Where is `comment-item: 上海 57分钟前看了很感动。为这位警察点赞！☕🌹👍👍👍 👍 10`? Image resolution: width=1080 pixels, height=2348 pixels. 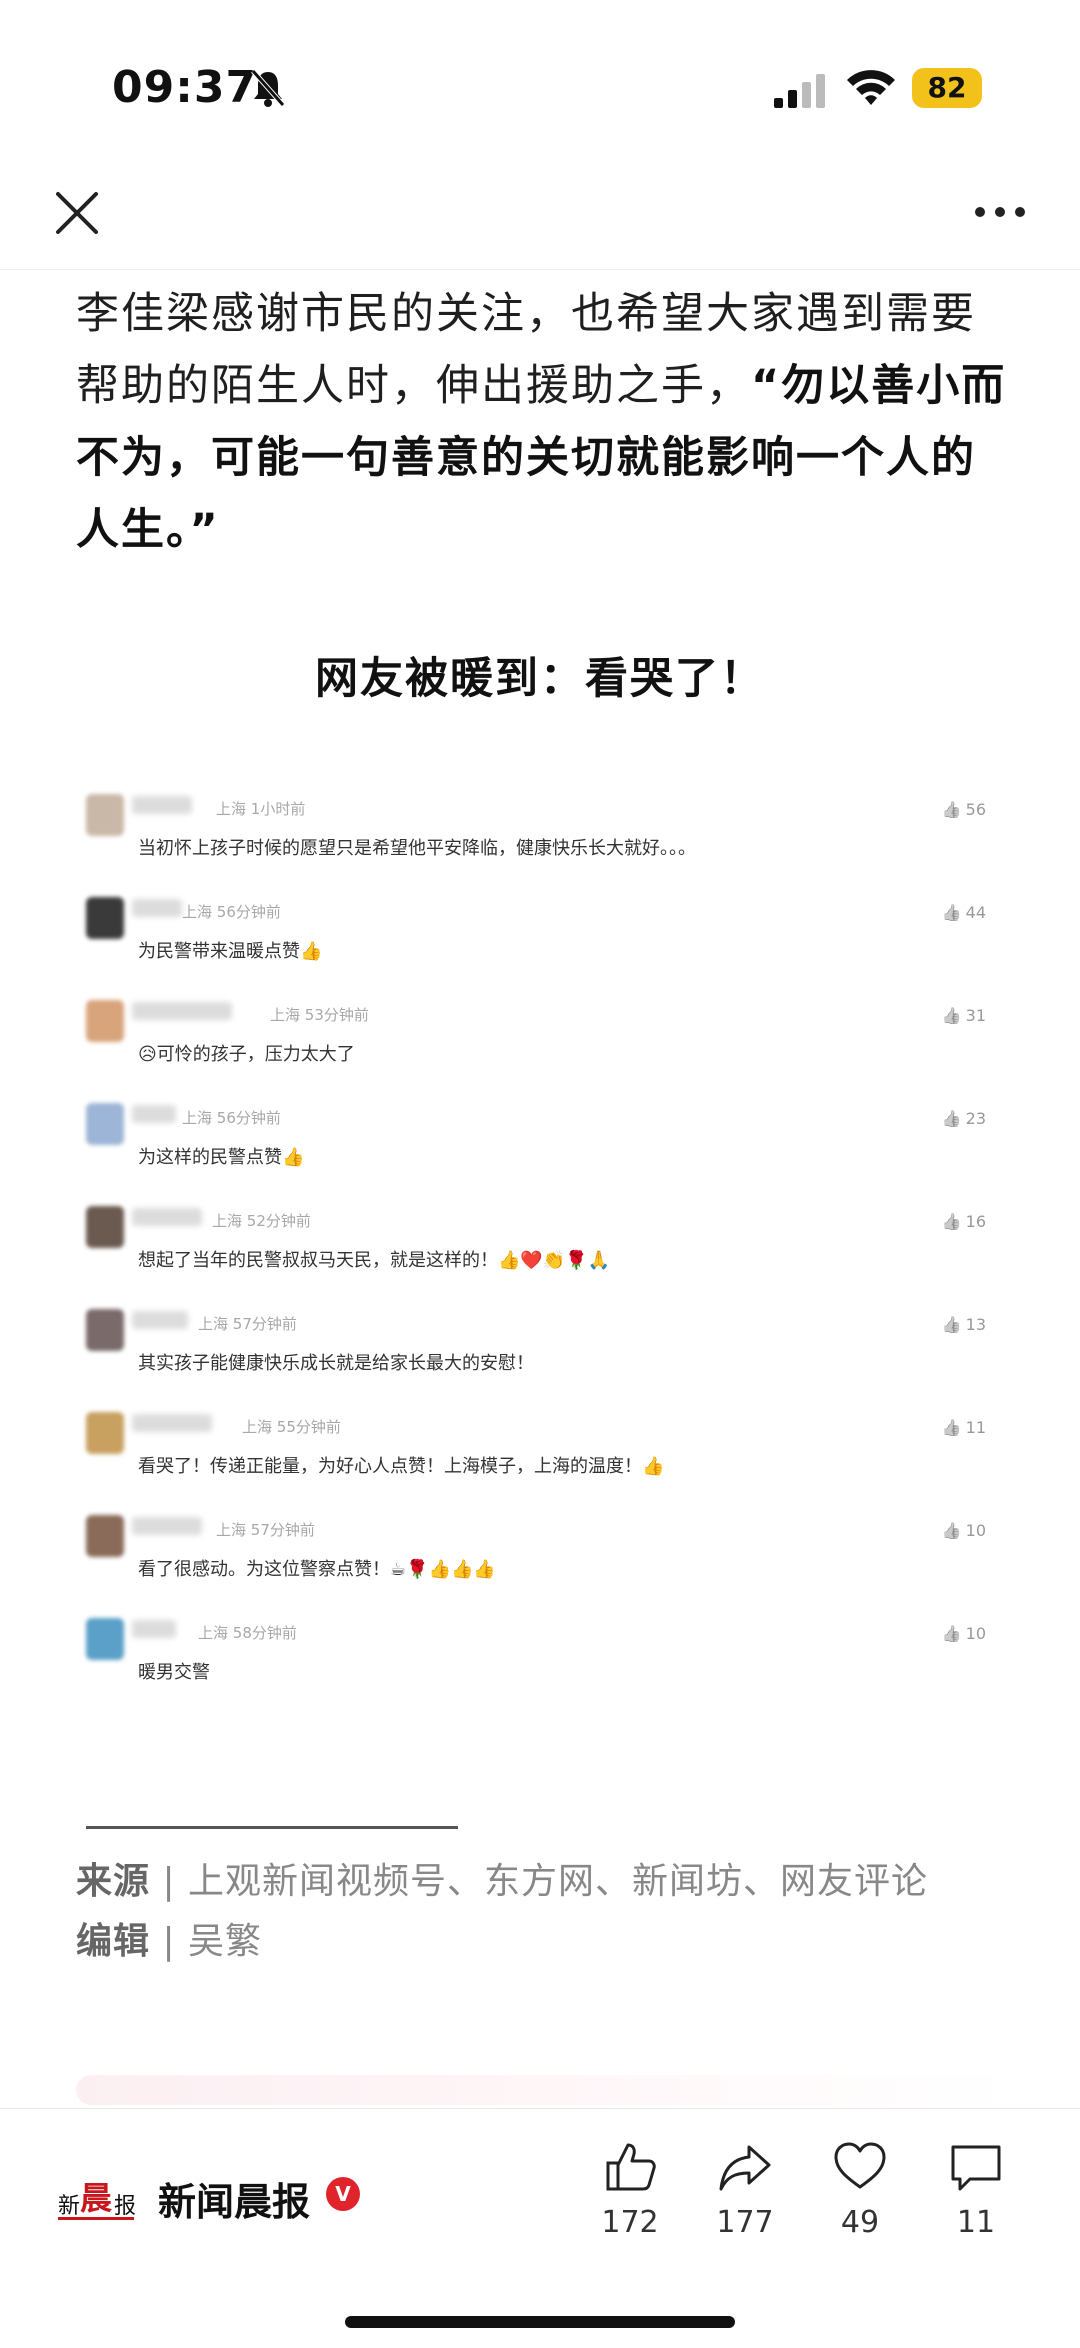
comment-item: 上海 57分钟前看了很感动。为这位警察点赞！☕🌹👍👍👍 👍 10 is located at coordinates (540, 1558).